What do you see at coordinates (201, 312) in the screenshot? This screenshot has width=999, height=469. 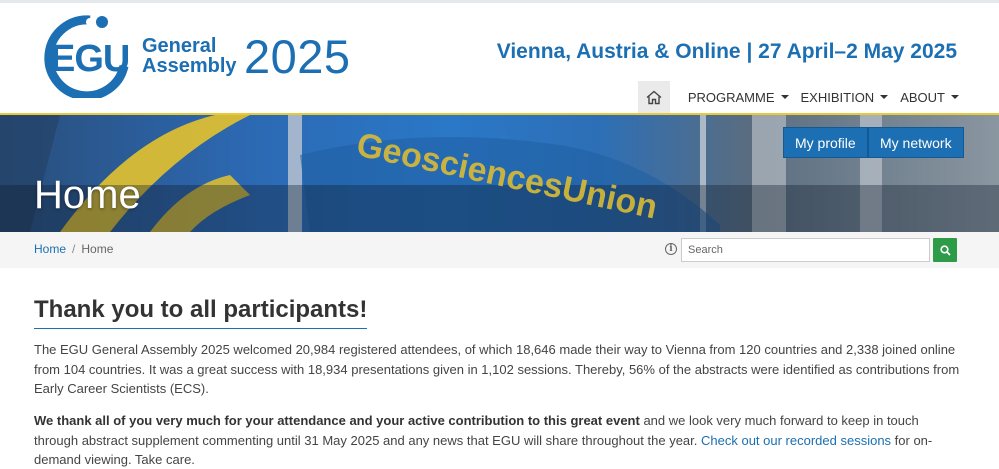 I see `section-heading: Thank you to all participants!` at bounding box center [201, 312].